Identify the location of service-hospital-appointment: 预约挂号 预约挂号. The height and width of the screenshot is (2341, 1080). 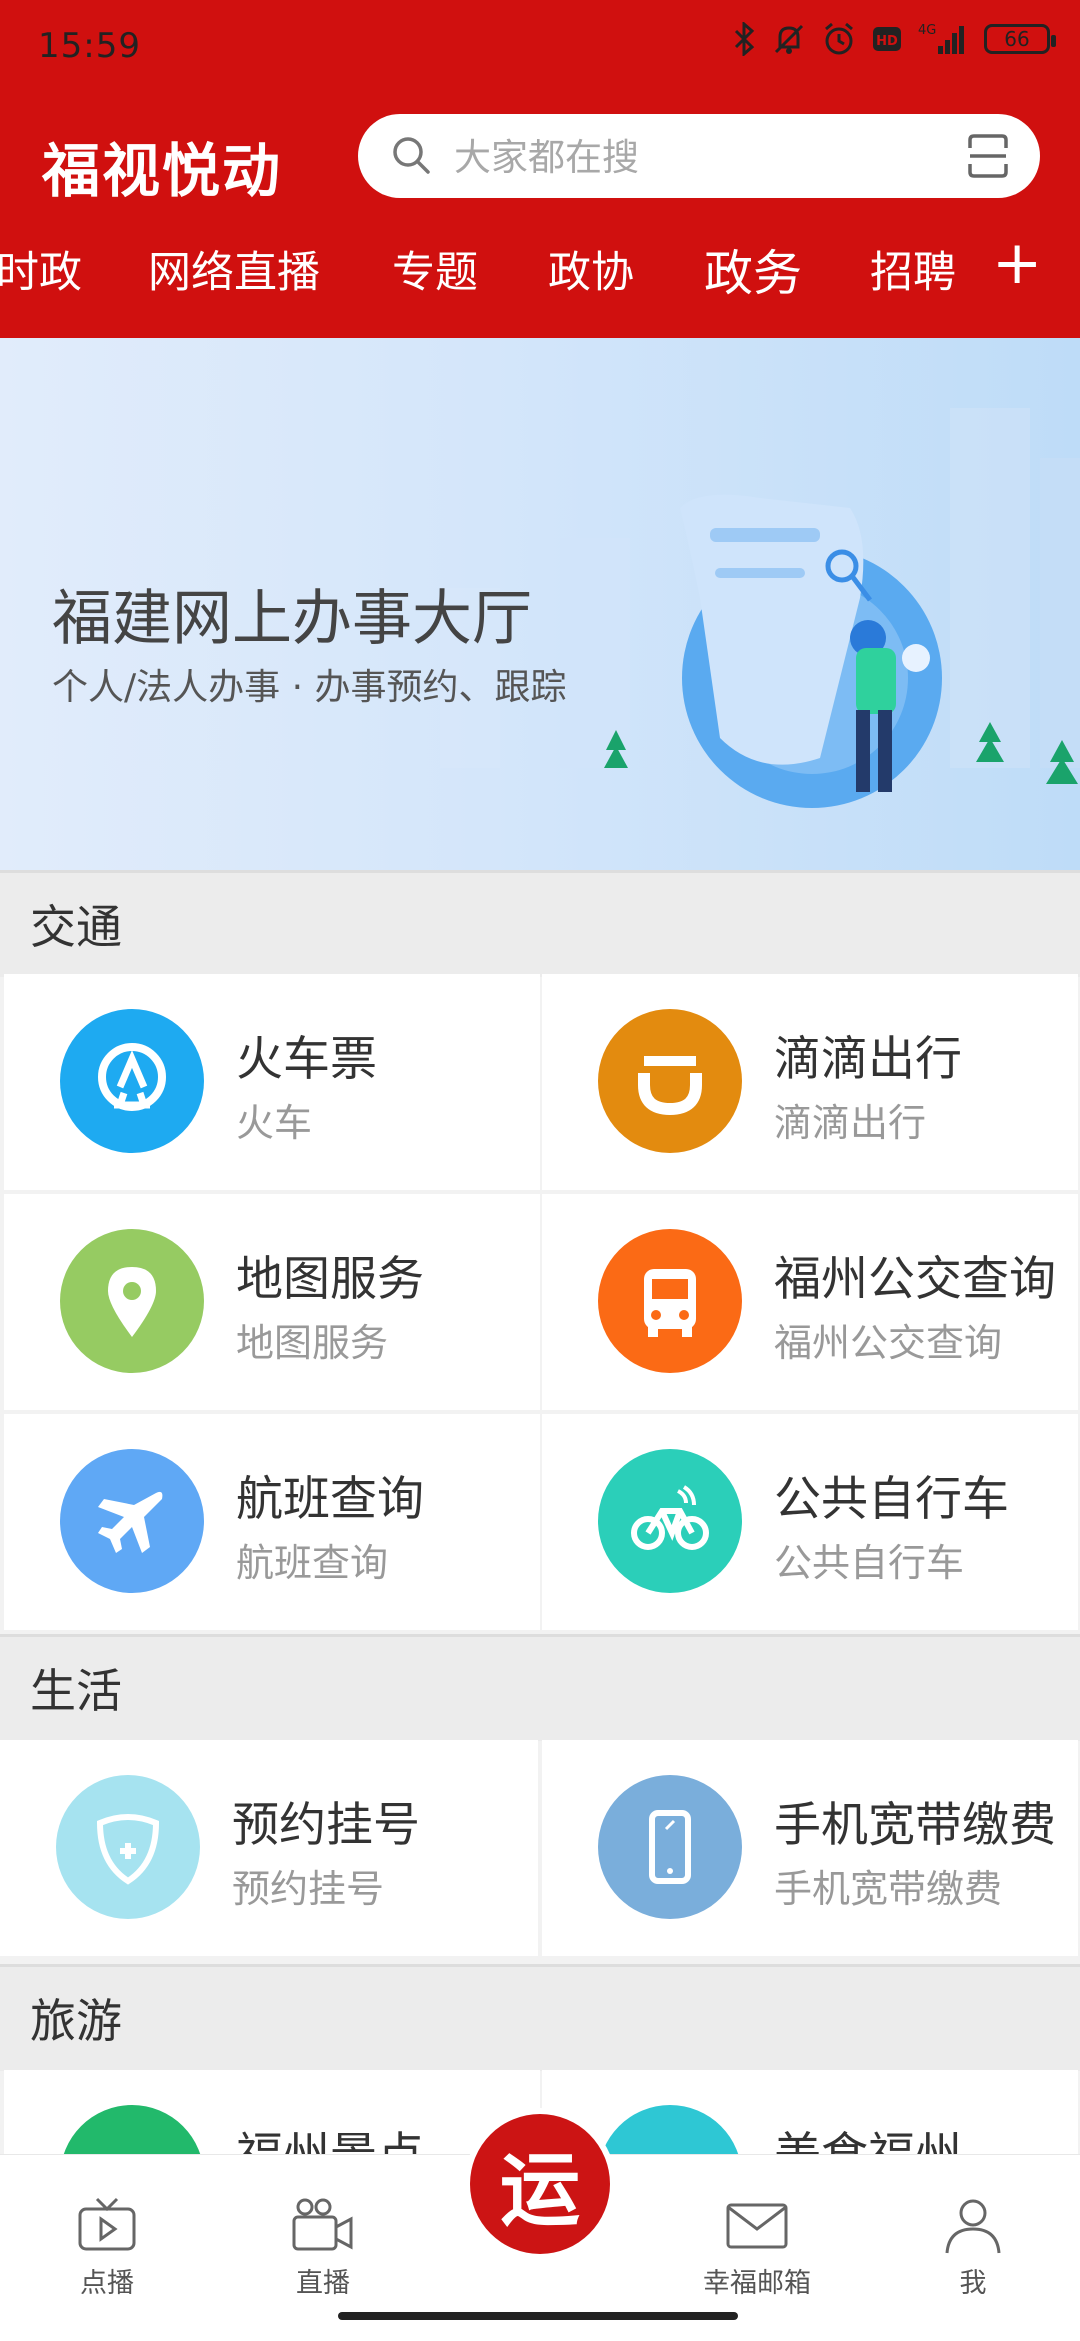
(269, 1848).